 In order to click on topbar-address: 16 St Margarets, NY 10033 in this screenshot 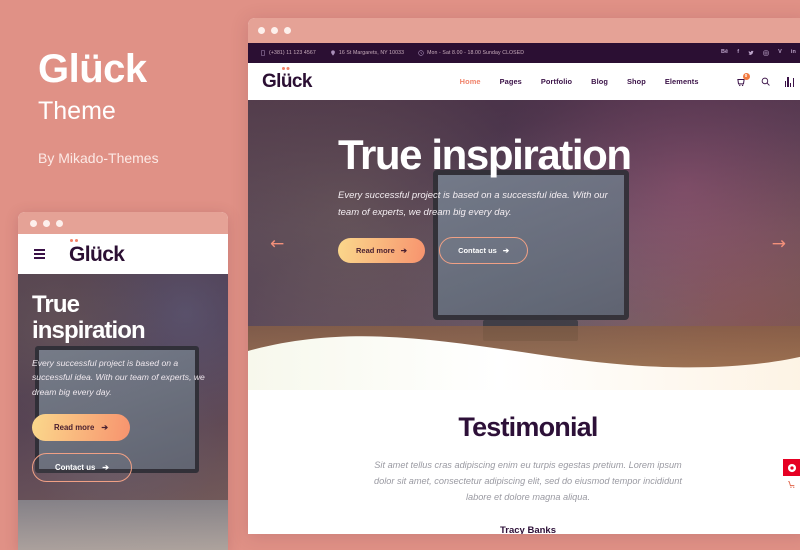, I will do `click(367, 53)`.